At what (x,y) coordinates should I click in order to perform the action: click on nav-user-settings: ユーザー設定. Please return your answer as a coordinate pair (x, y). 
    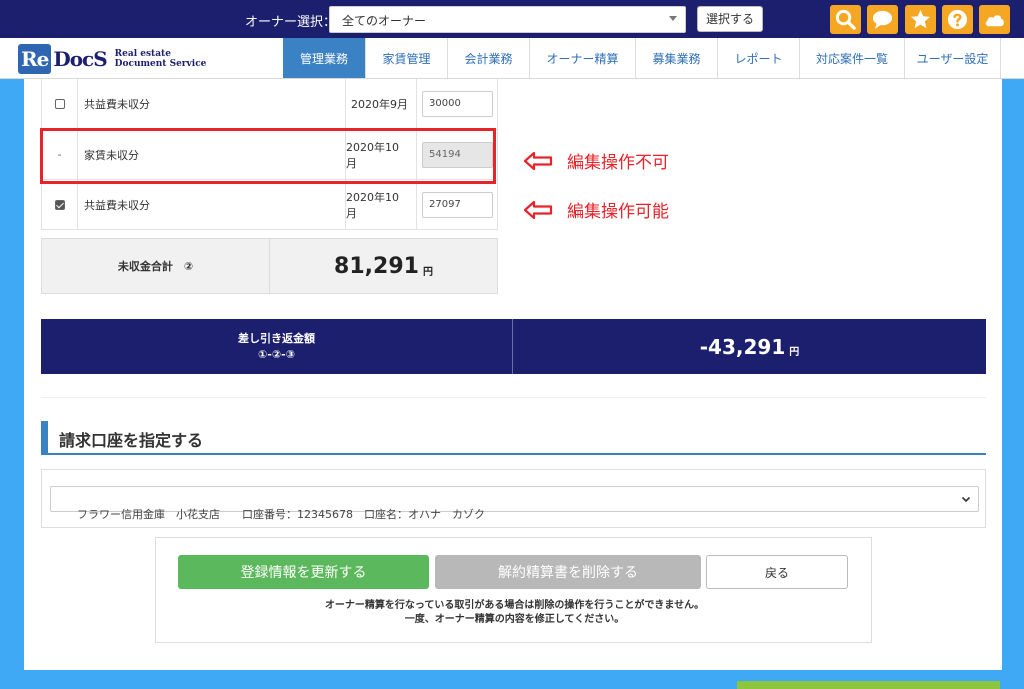
    Looking at the image, I should click on (952, 58).